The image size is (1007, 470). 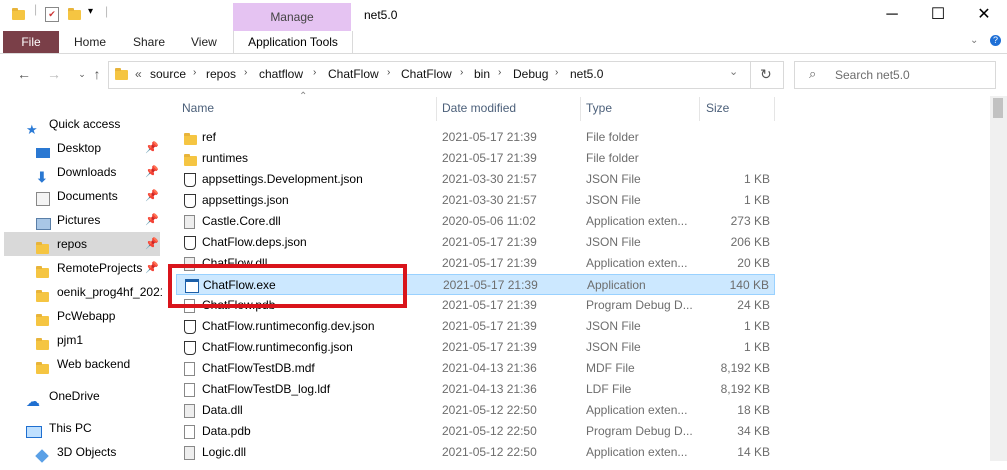 What do you see at coordinates (998, 108) in the screenshot?
I see `scrollbar-thumb` at bounding box center [998, 108].